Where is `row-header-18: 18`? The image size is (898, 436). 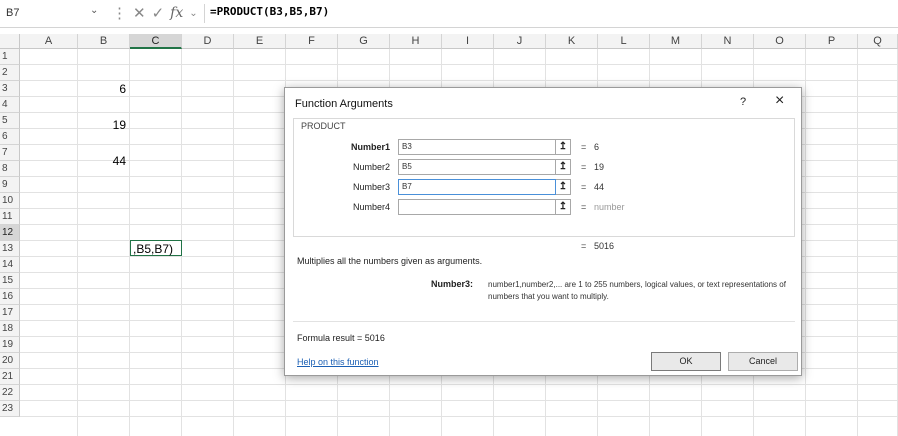
row-header-18: 18 is located at coordinates (10, 329).